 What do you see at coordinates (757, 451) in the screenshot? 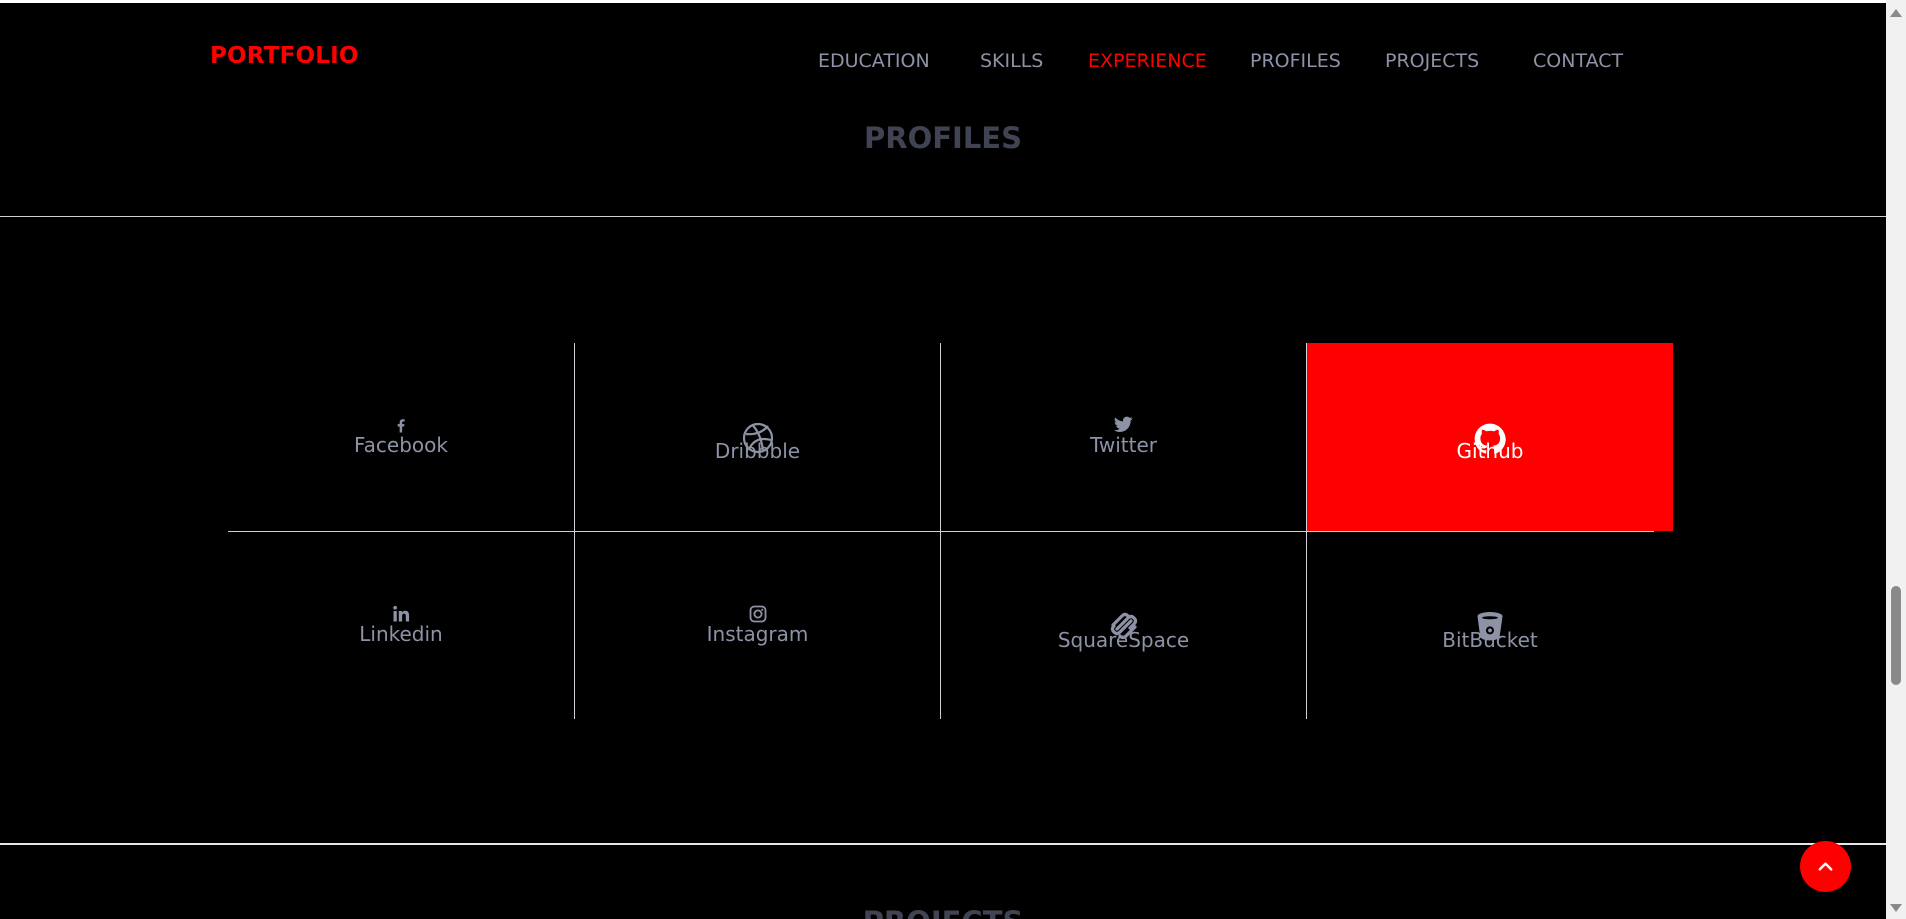
I see `profile-label: Dribbble` at bounding box center [757, 451].